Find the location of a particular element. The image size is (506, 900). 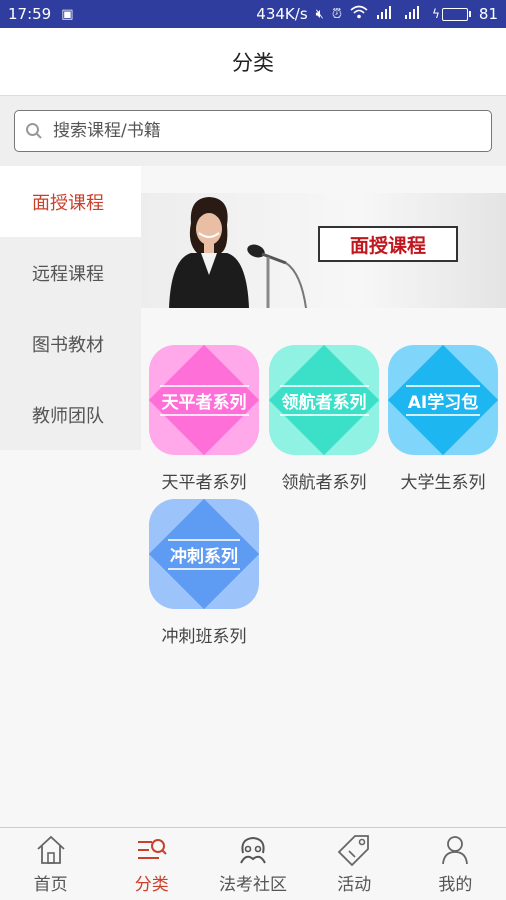

nav-label: 分类 is located at coordinates (151, 885).